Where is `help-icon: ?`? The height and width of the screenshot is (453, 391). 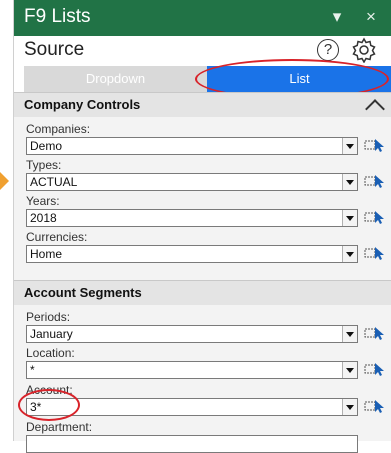 help-icon: ? is located at coordinates (328, 50).